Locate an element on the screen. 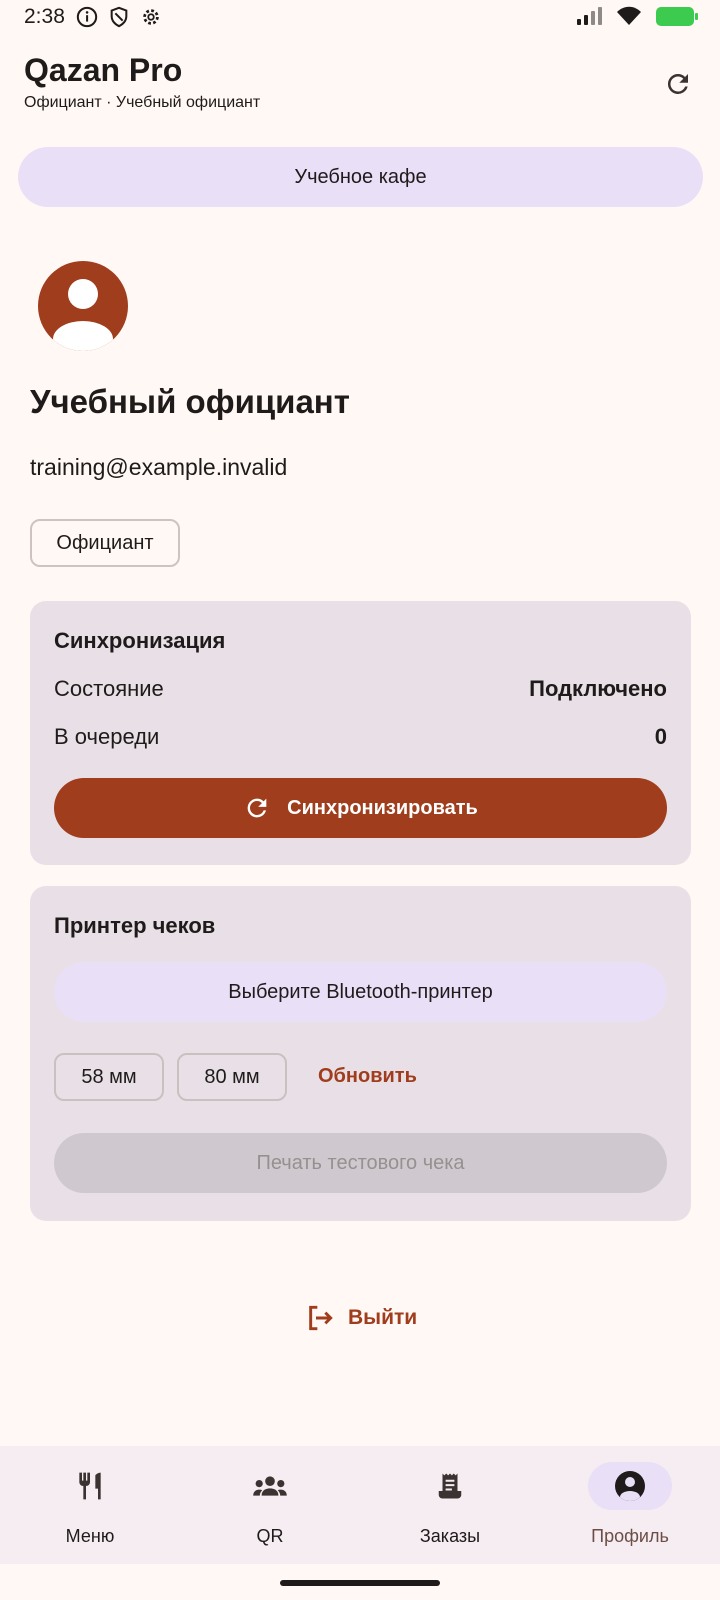 This screenshot has height=1600, width=720. battery-charging-icon is located at coordinates (677, 16).